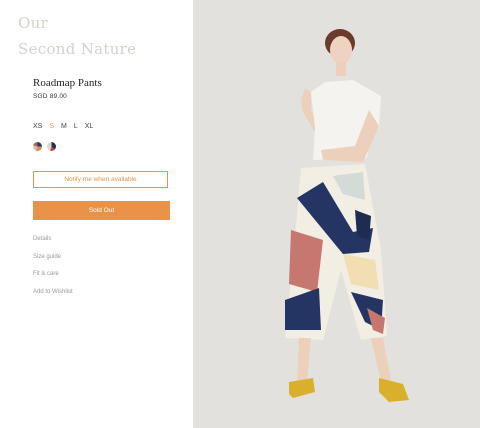  Describe the element at coordinates (37, 126) in the screenshot. I see `size-option-xs: XS` at that location.